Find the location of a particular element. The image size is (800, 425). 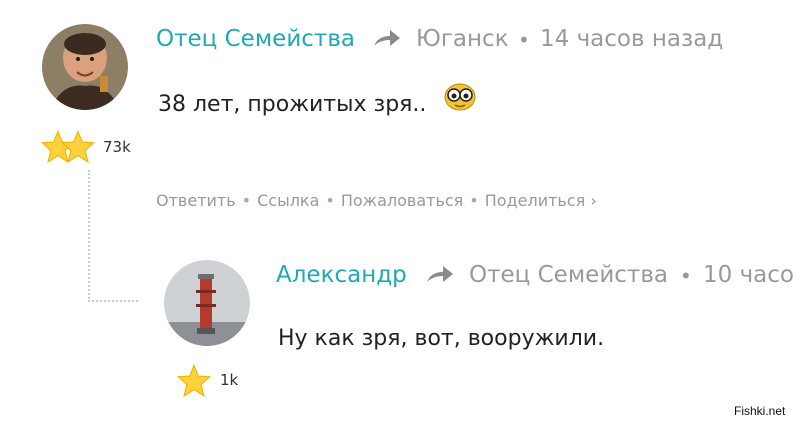

reply-to-author: Отец Семейства is located at coordinates (568, 275).